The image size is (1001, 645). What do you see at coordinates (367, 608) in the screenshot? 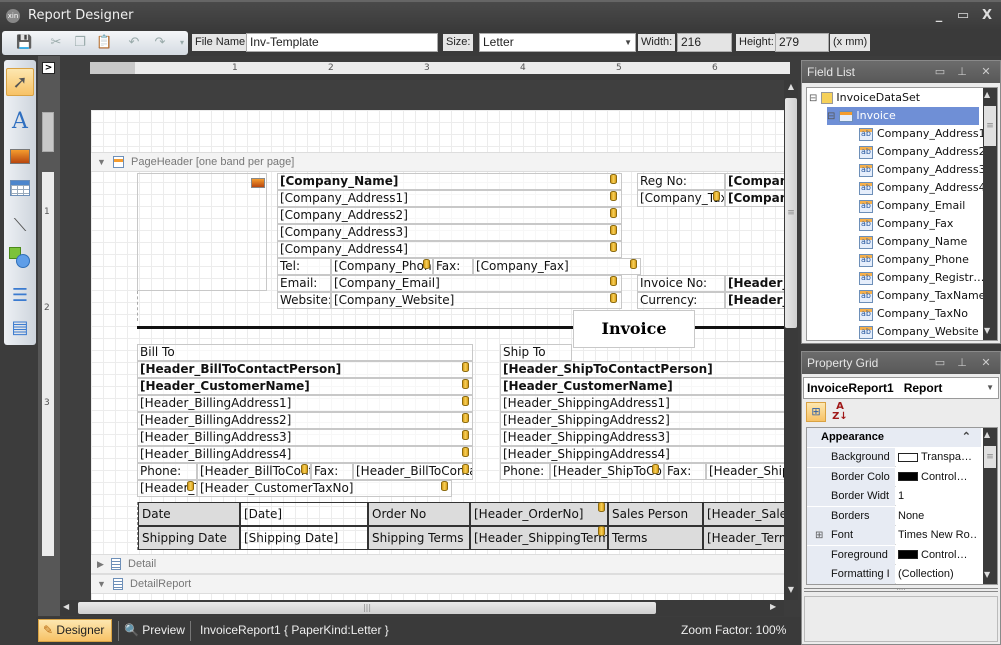
I see `scroll-thumb: |||` at bounding box center [367, 608].